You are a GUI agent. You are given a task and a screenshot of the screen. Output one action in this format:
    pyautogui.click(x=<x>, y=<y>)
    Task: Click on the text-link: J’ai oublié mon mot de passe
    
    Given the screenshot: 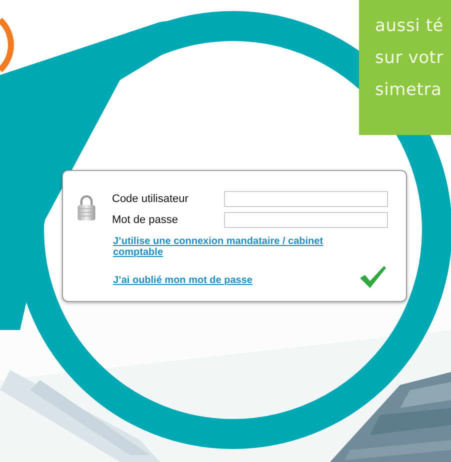 What is the action you would take?
    pyautogui.click(x=182, y=280)
    